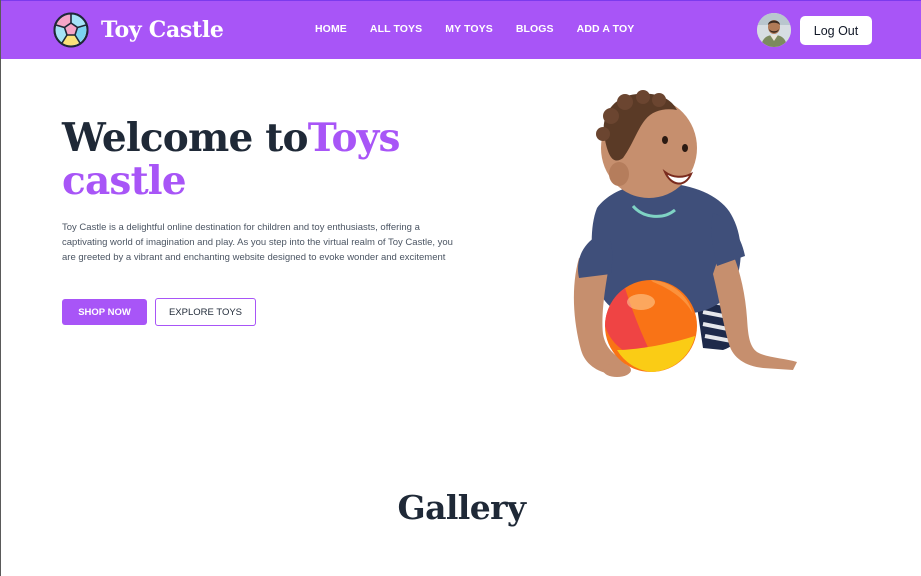 The image size is (921, 576). Describe the element at coordinates (836, 30) in the screenshot. I see `logout-button: Log Out` at that location.